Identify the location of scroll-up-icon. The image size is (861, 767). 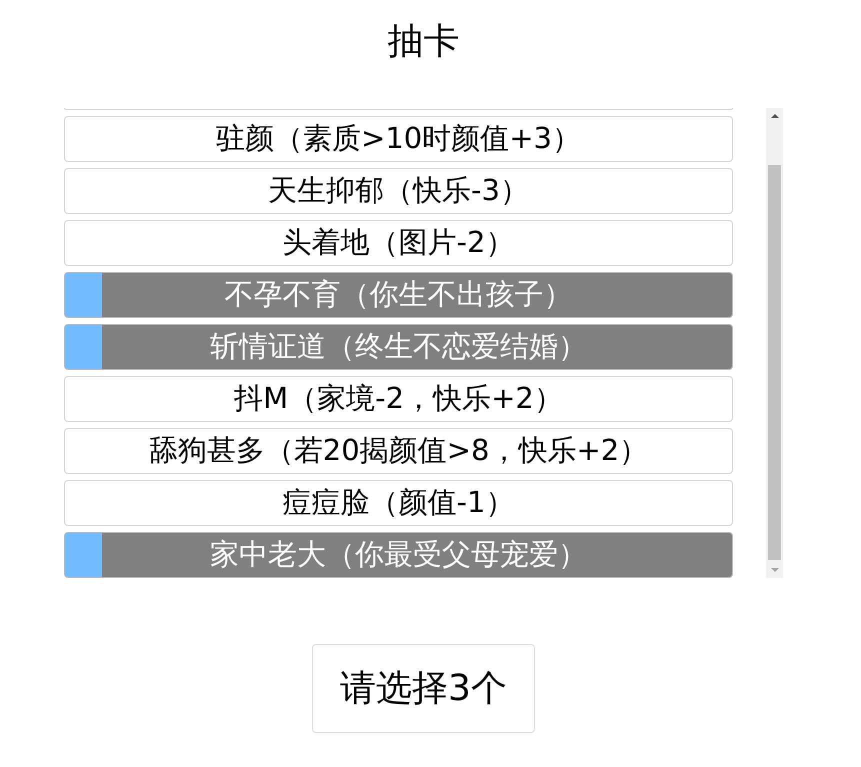
(774, 116).